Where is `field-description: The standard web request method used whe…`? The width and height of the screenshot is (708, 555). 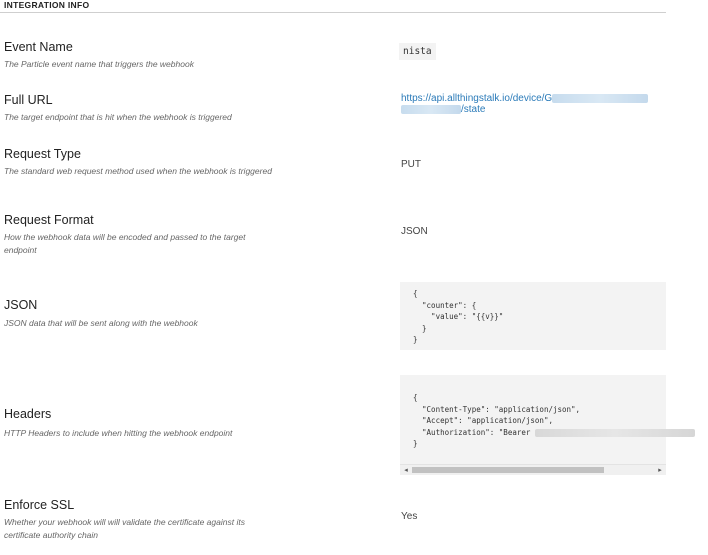 field-description: The standard web request method used whe… is located at coordinates (138, 171).